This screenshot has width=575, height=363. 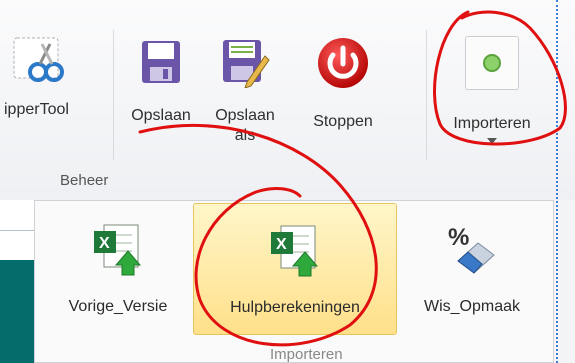 I want to click on group-label-importeren: Importeren, so click(x=306, y=354).